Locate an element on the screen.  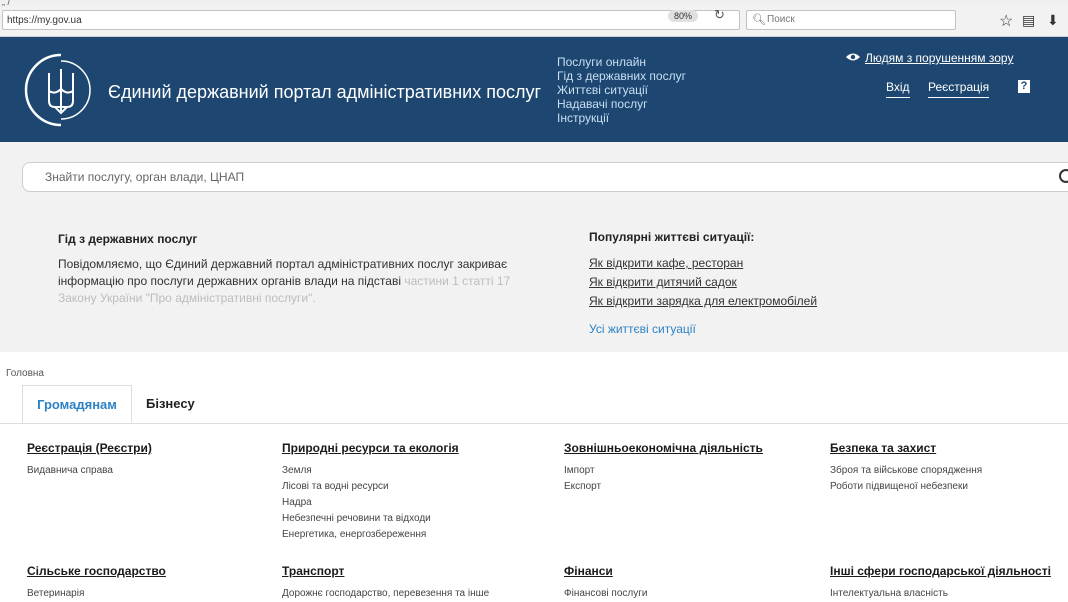
category-item: Надра is located at coordinates (370, 503).